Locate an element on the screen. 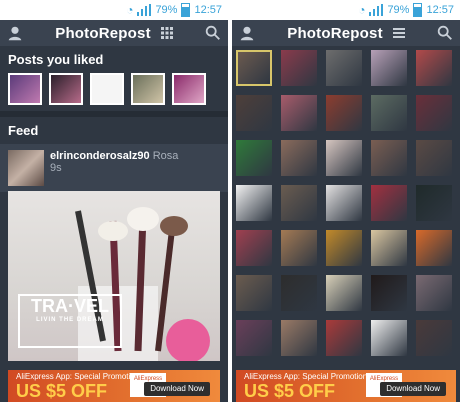 The image size is (460, 402). avatar is located at coordinates (26, 168).